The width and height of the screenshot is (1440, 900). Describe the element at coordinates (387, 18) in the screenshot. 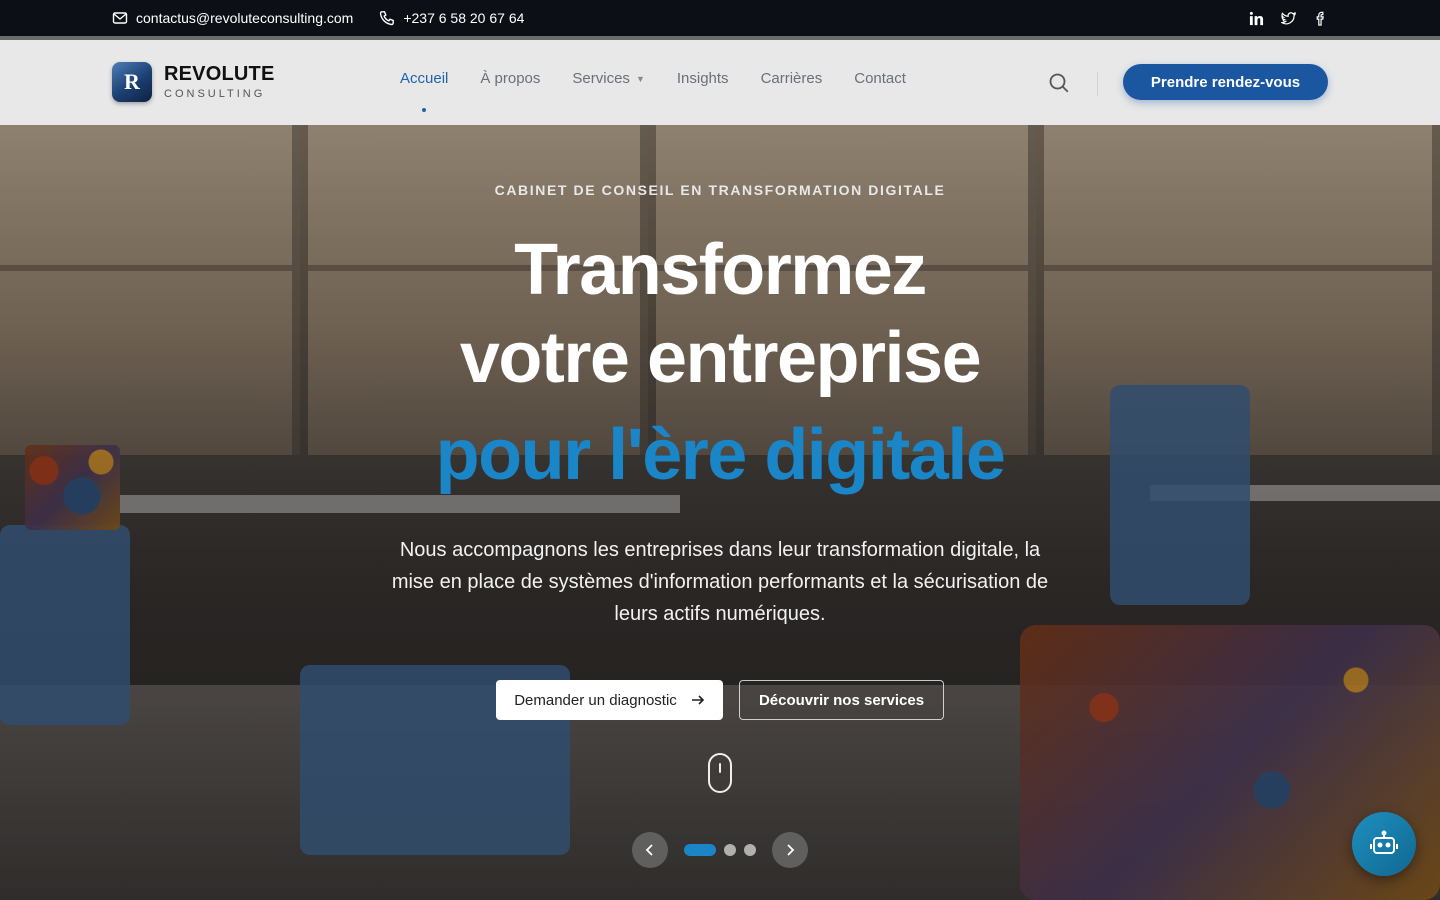

I see `phone-icon` at that location.